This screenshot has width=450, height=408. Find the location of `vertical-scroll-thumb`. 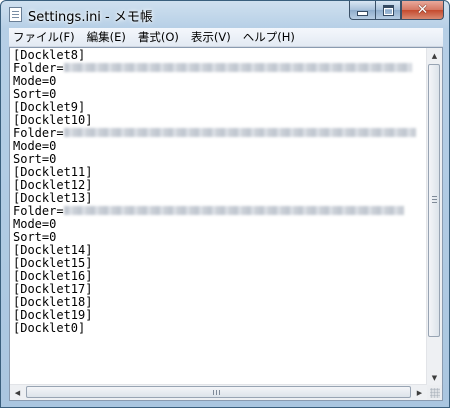

vertical-scroll-thumb is located at coordinates (434, 200).